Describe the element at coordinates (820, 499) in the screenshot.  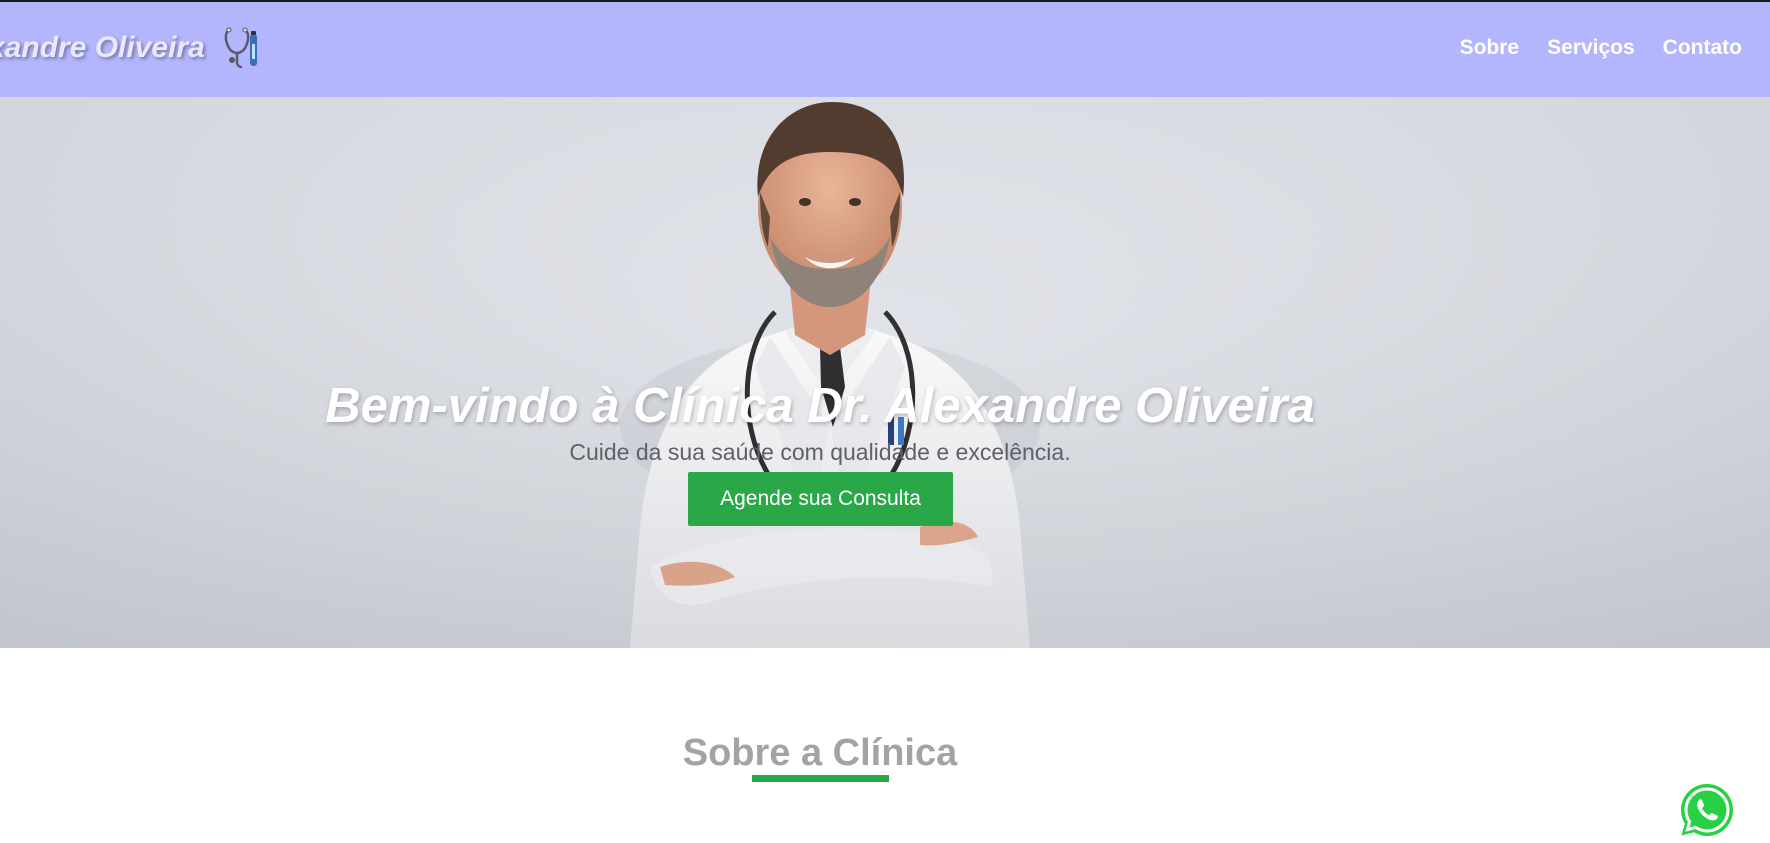
I see `book-appointment-button: Agende sua Consulta` at that location.